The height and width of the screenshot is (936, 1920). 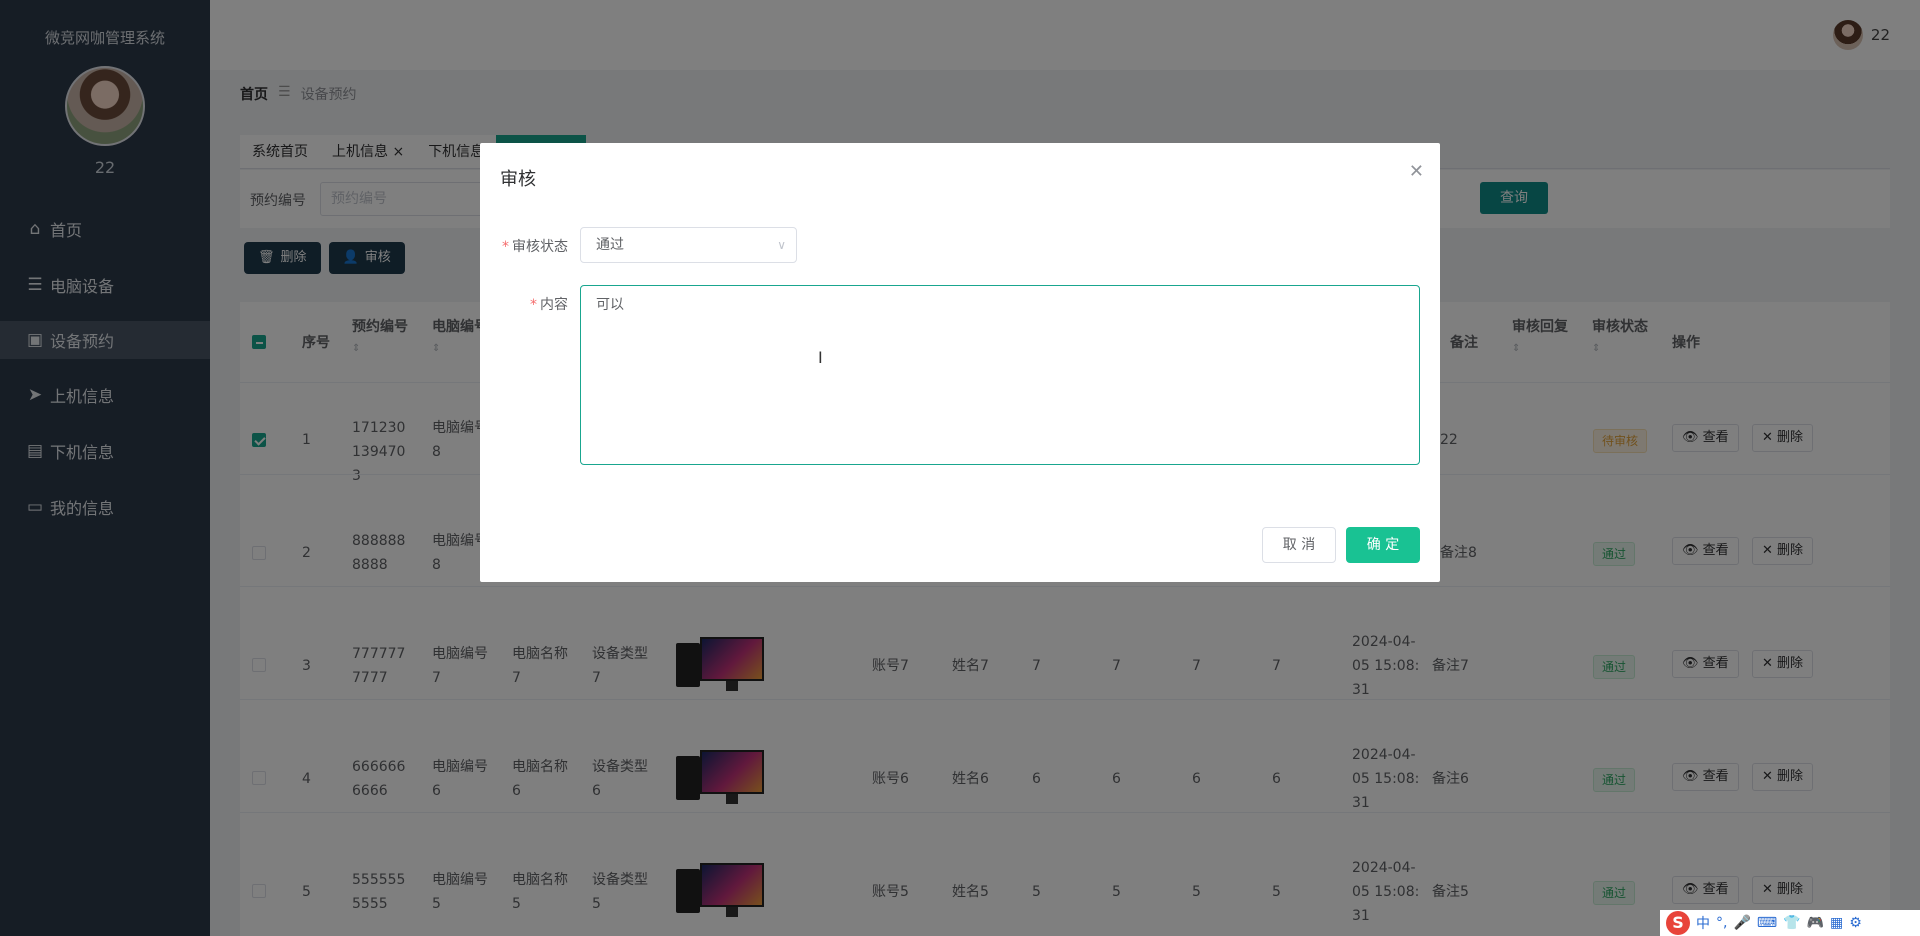 I want to click on punctuation-icon: °,, so click(x=1721, y=923).